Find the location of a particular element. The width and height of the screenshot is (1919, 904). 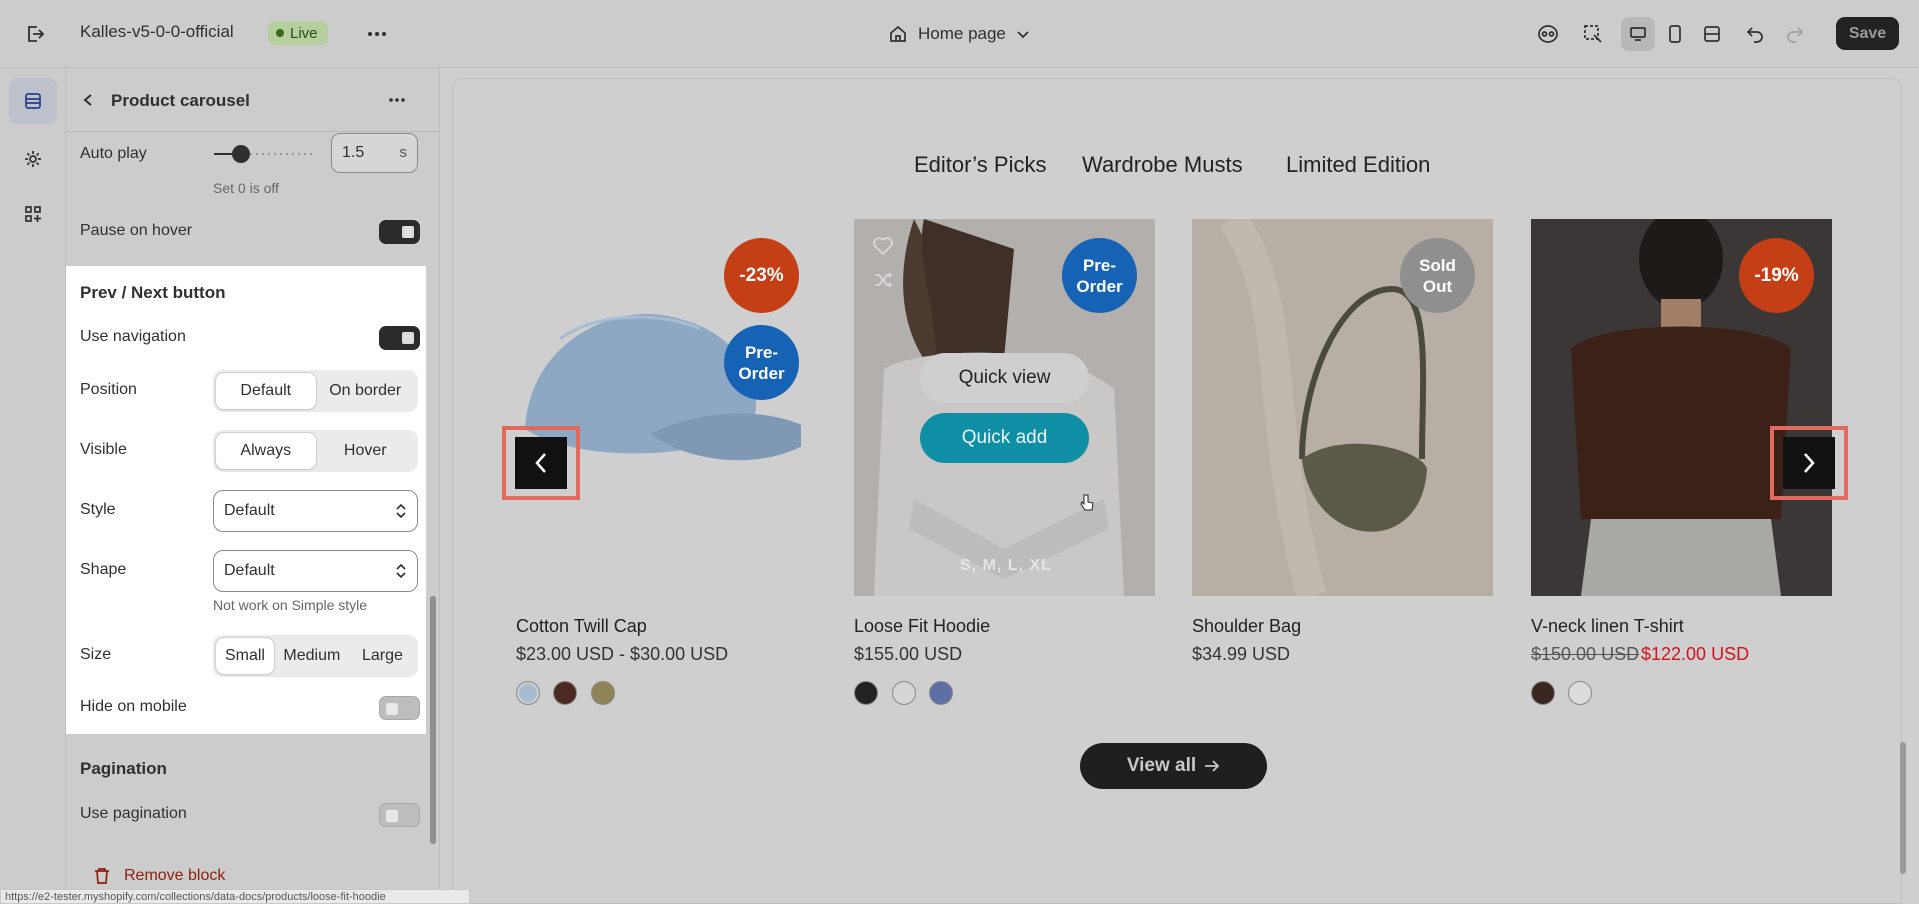

remove-block-label: Remove block is located at coordinates (175, 875).